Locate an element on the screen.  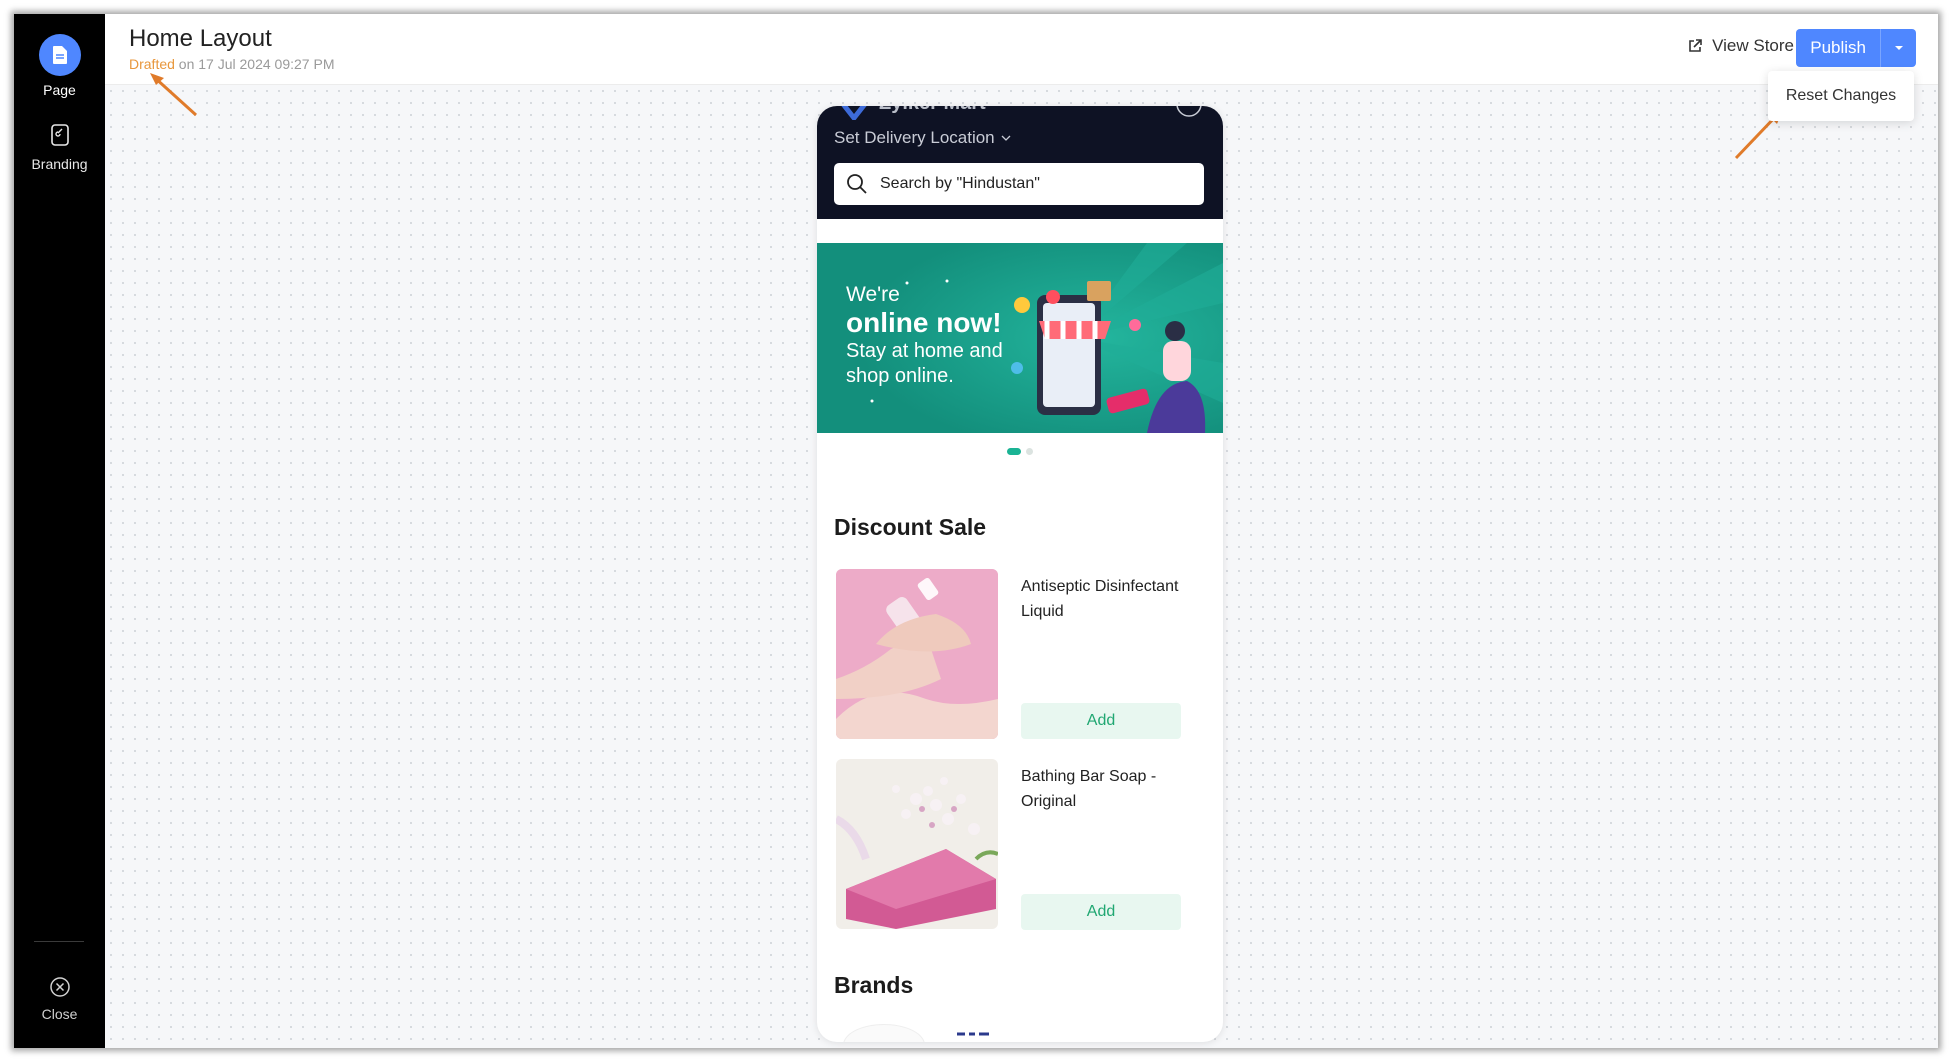
caret-down-icon is located at coordinates (1898, 48).